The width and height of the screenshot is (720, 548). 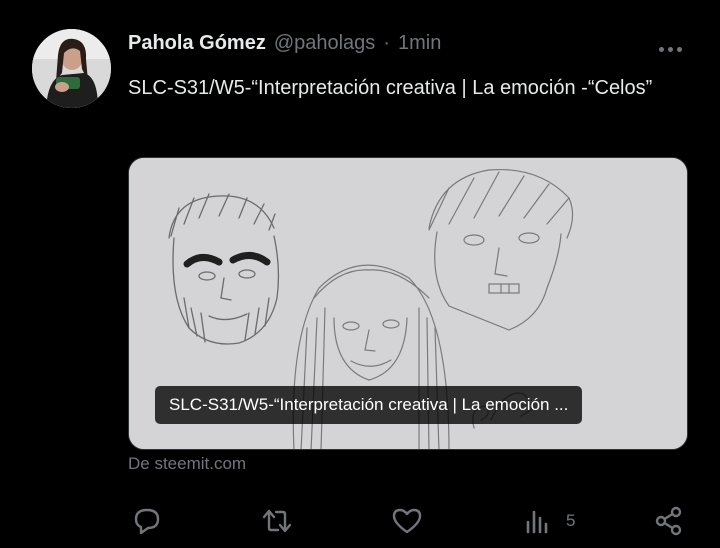 I want to click on avatar, so click(x=71, y=68).